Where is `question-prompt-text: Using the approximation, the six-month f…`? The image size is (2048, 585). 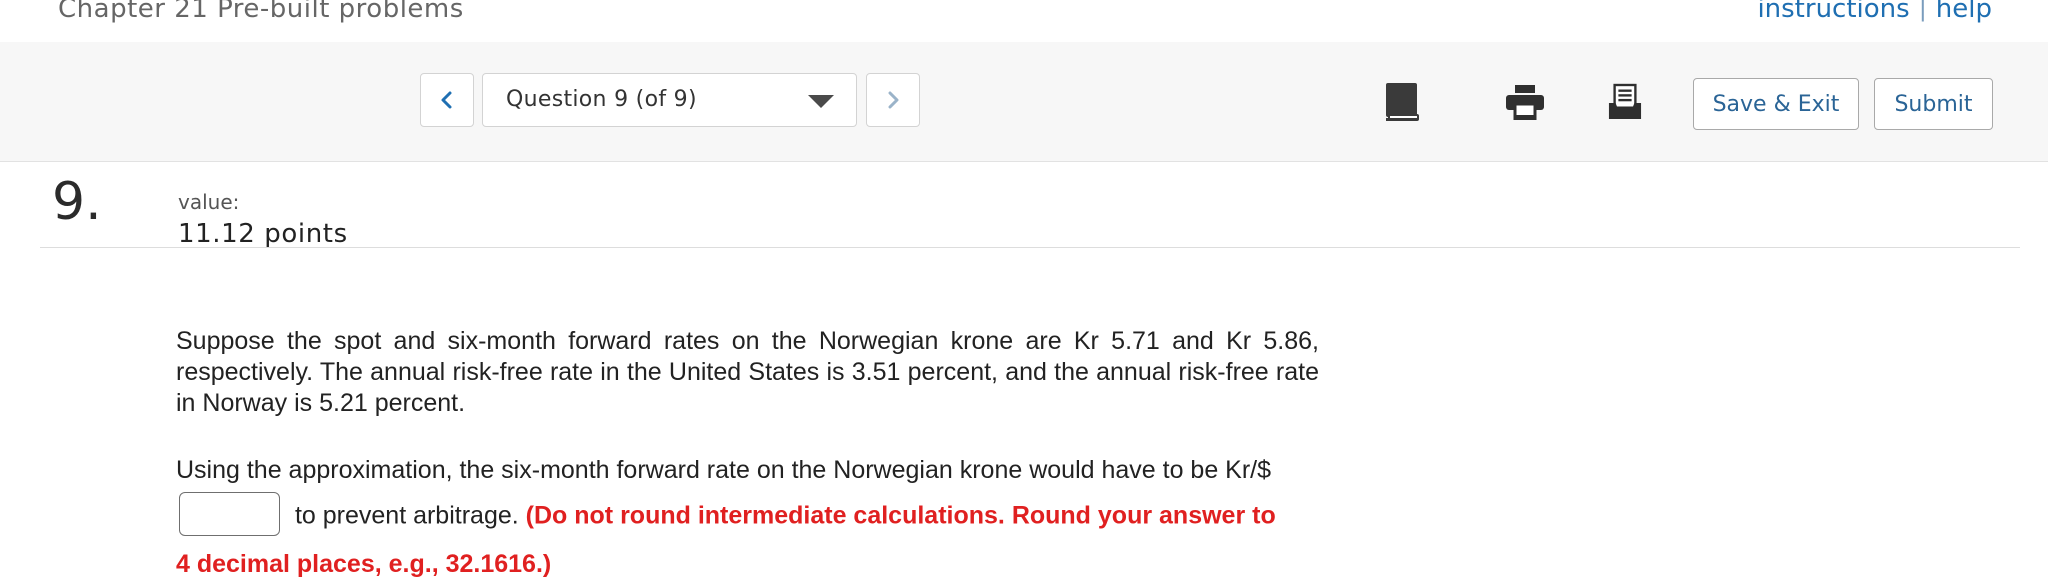 question-prompt-text: Using the approximation, the six-month f… is located at coordinates (724, 470).